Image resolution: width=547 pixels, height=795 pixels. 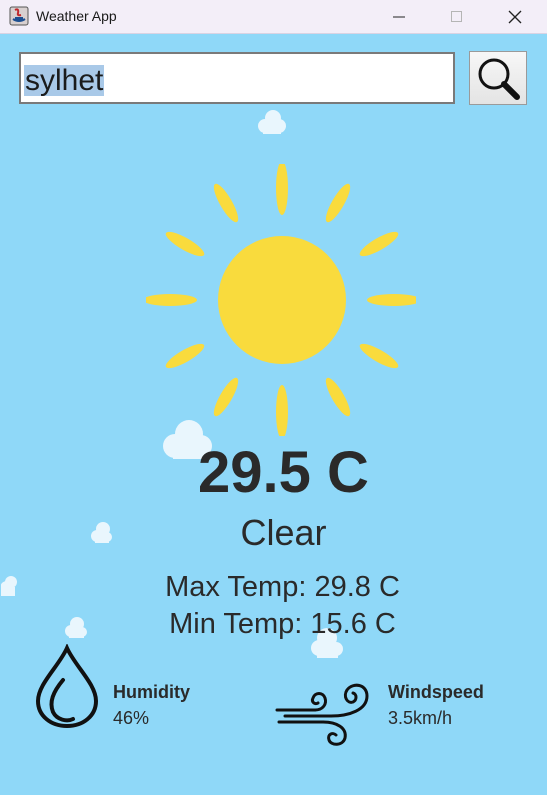 I want to click on search-input-value: sylhet, so click(x=64, y=80).